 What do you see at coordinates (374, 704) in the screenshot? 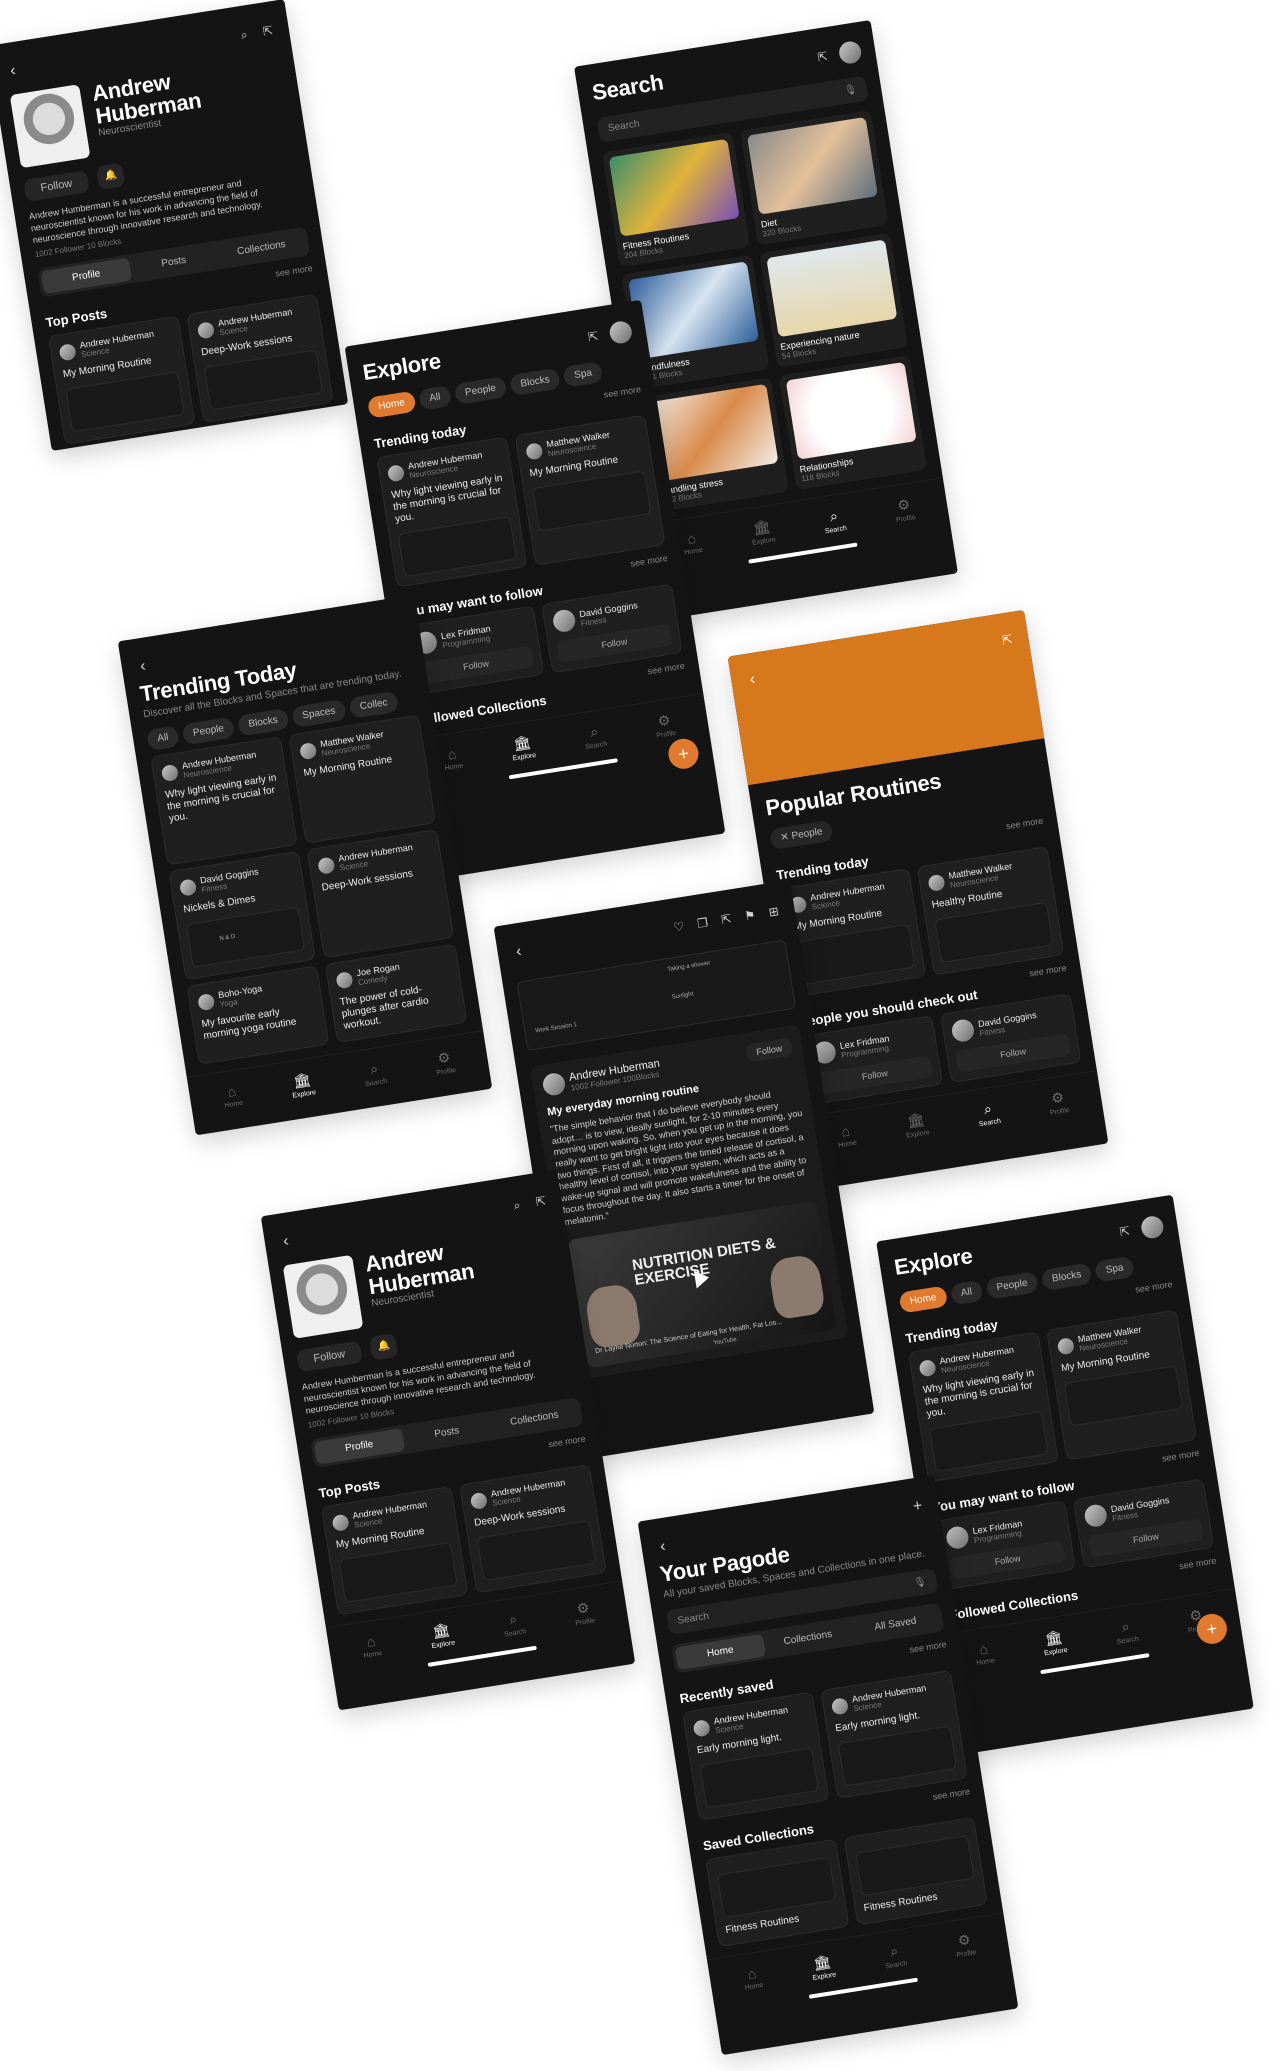
I see `filter-collections: Collec` at bounding box center [374, 704].